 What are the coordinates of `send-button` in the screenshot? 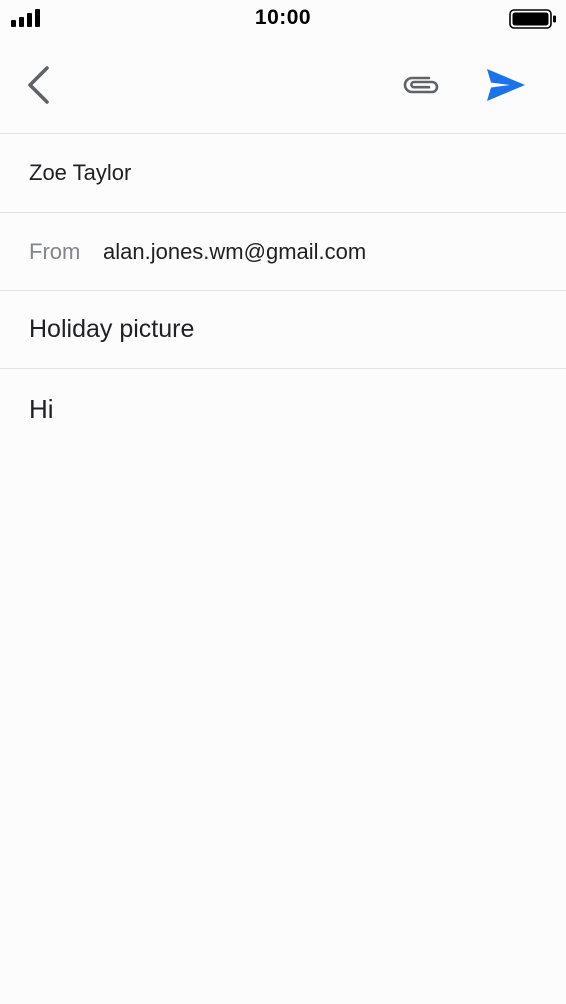 It's located at (506, 85).